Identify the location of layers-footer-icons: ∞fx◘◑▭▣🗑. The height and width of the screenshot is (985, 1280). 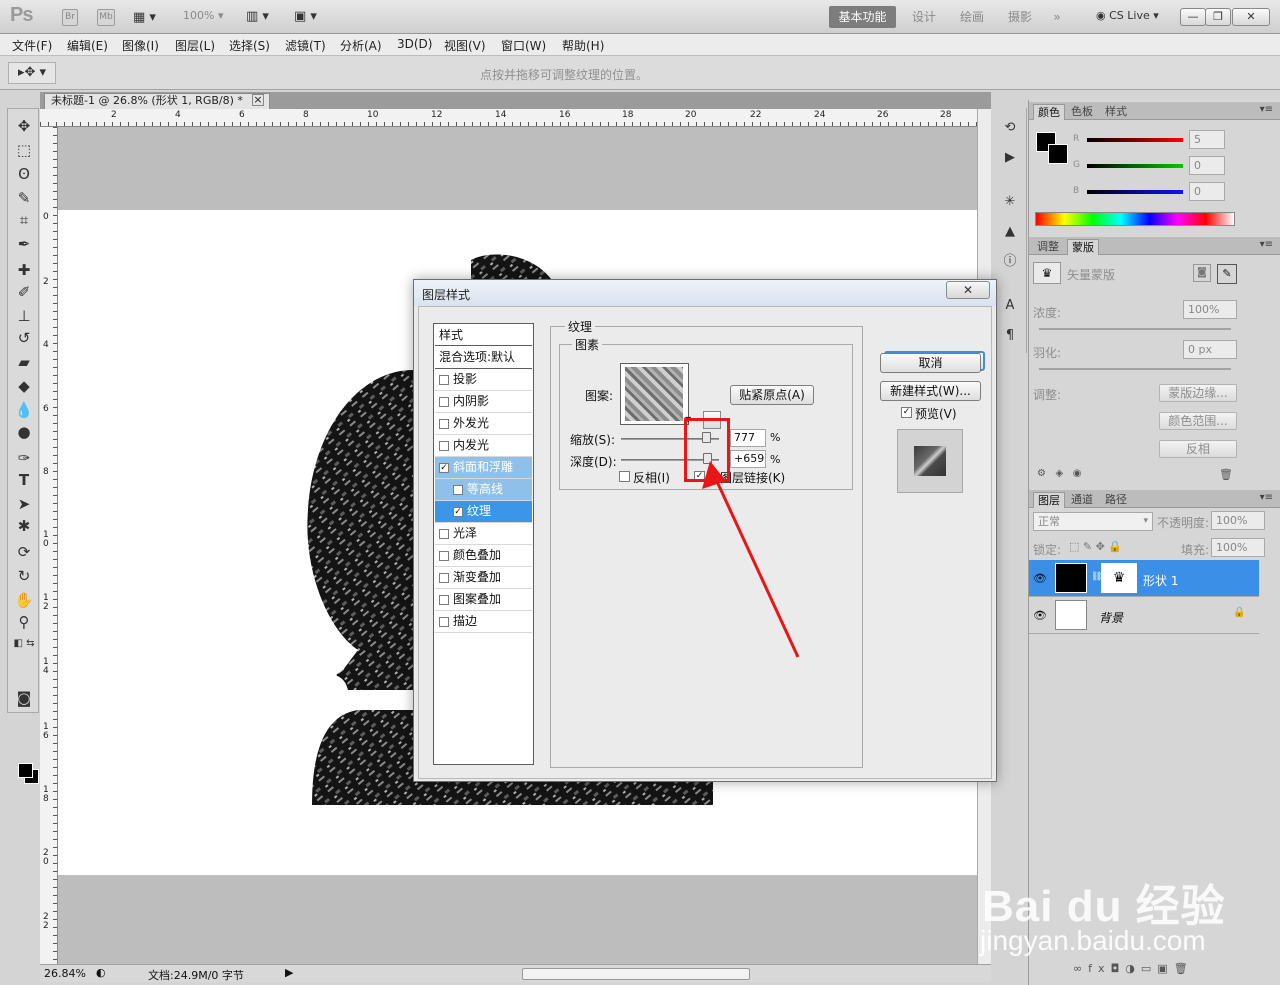
(1133, 968).